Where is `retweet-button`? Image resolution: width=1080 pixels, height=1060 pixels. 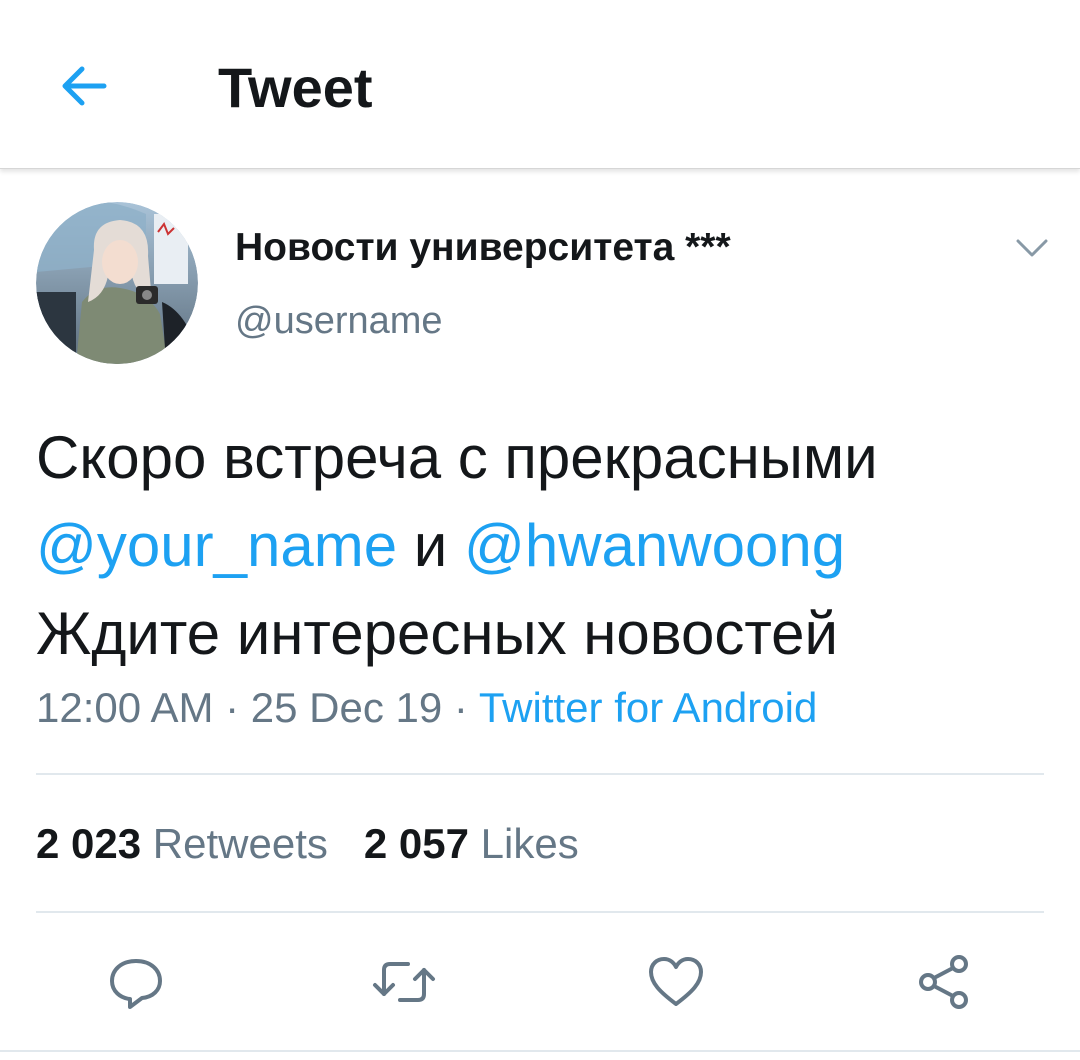 retweet-button is located at coordinates (404, 982).